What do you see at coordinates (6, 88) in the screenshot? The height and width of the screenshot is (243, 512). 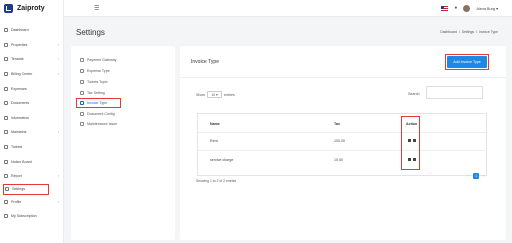 I see `expenses-icon` at bounding box center [6, 88].